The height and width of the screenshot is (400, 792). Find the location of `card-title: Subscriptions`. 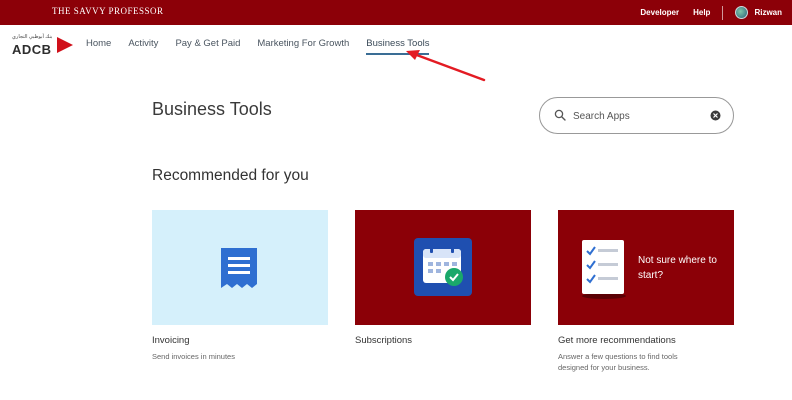

card-title: Subscriptions is located at coordinates (443, 340).